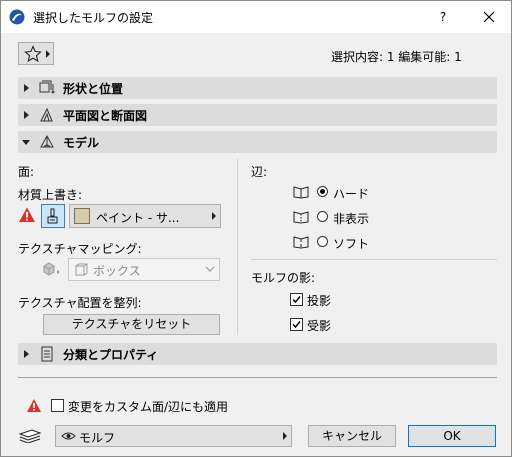  What do you see at coordinates (489, 17) in the screenshot?
I see `close-icon` at bounding box center [489, 17].